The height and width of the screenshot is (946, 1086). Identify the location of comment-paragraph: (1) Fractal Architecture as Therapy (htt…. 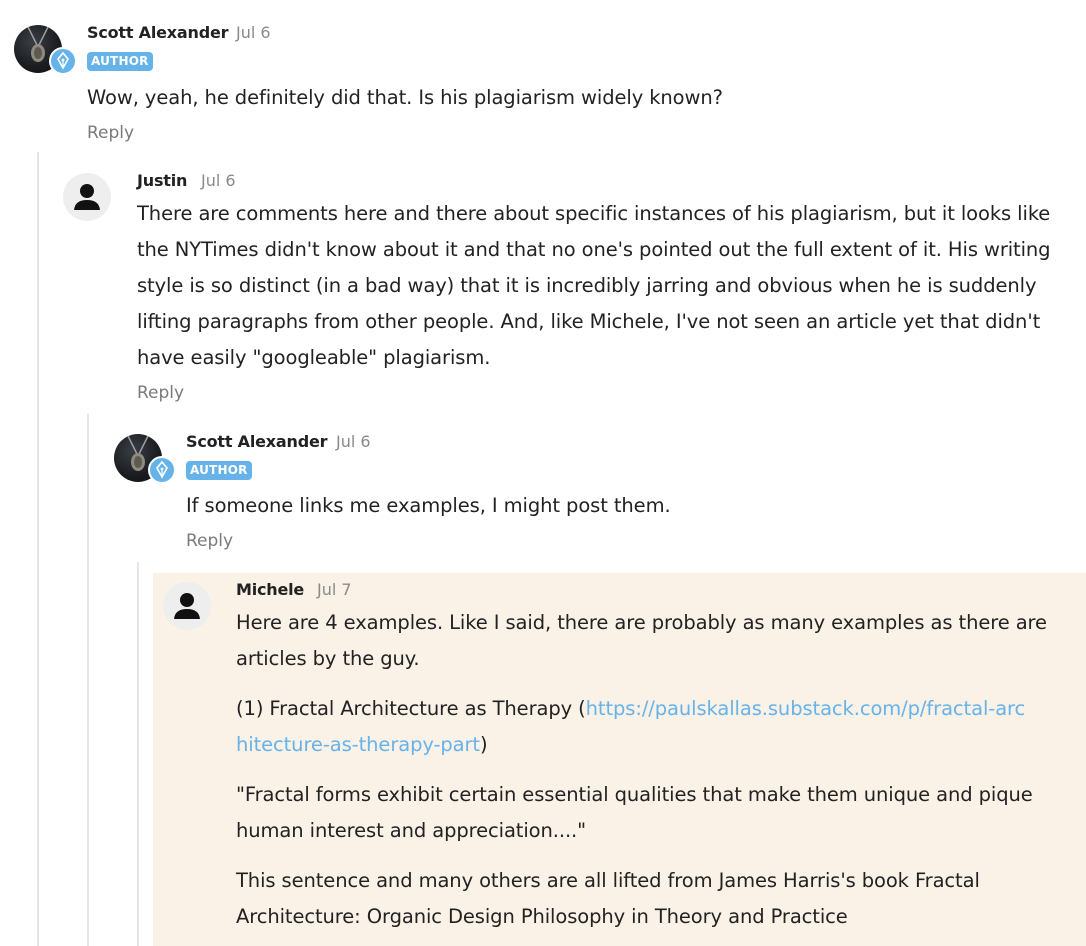
(636, 727).